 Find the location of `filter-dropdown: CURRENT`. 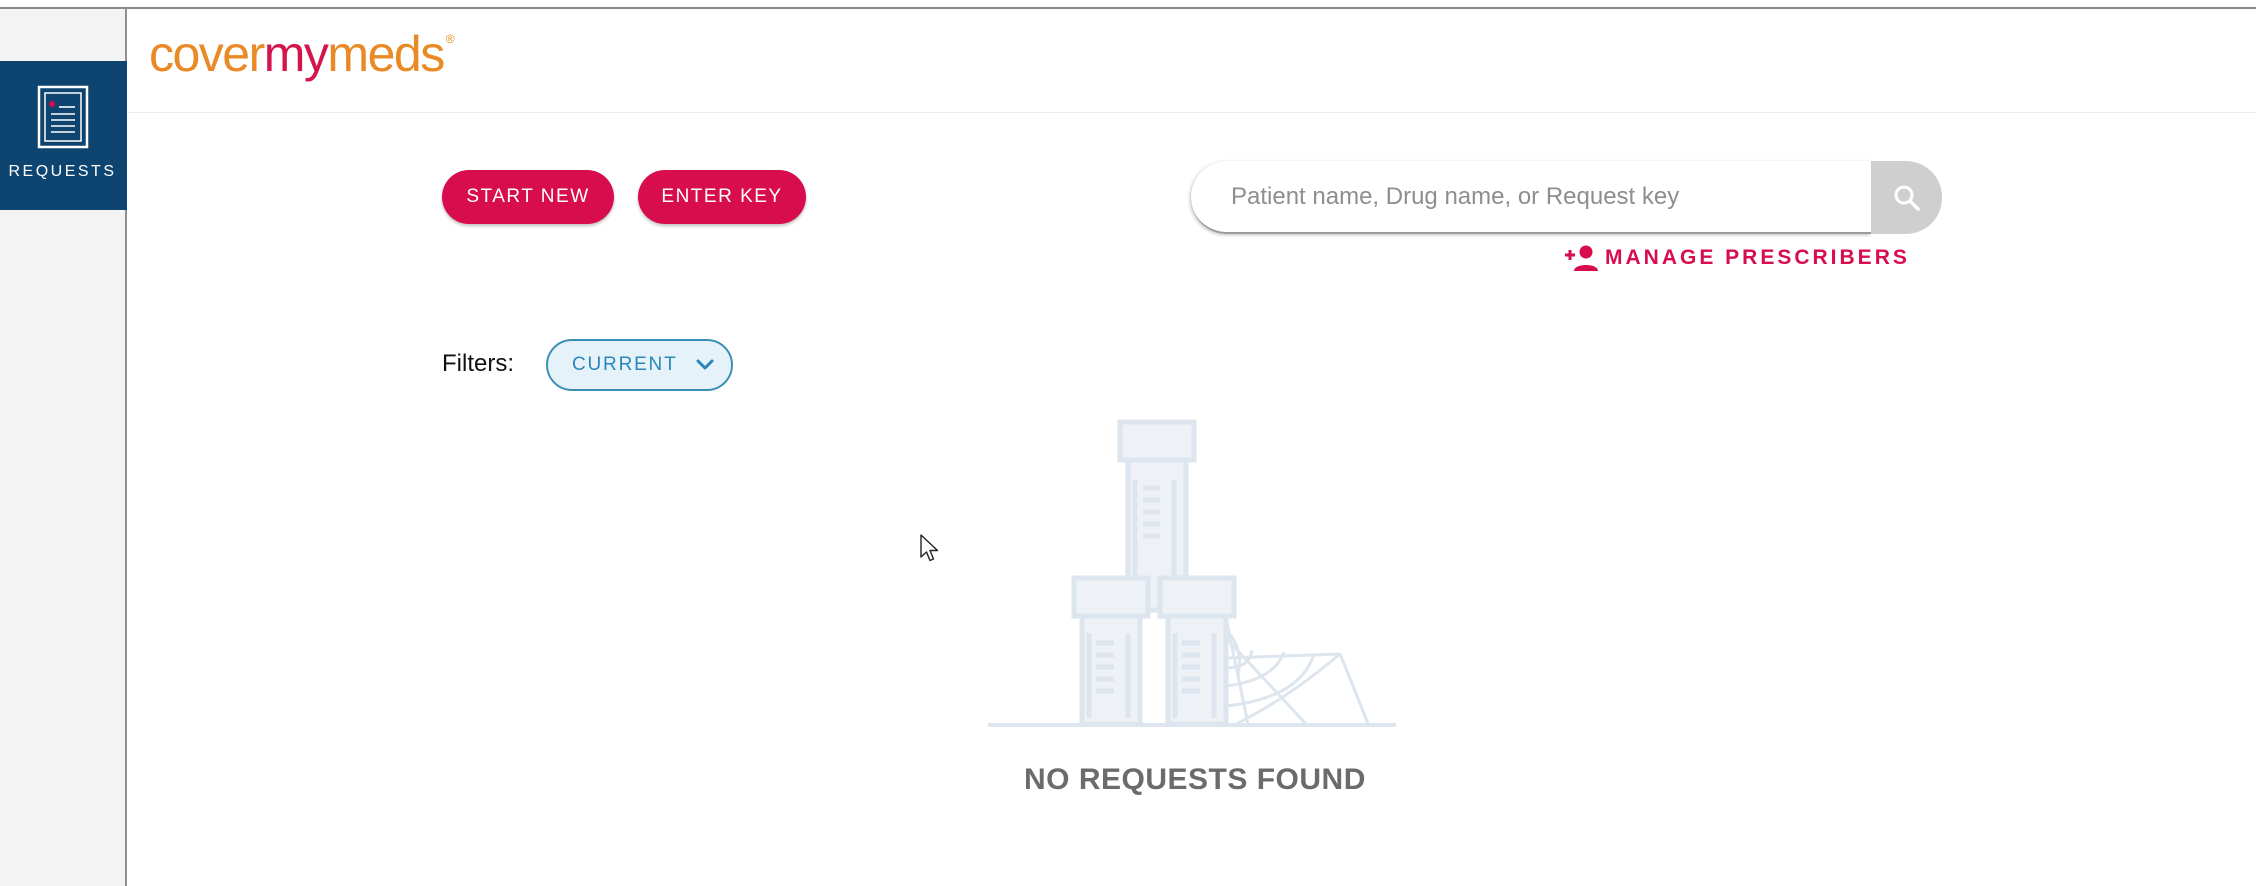

filter-dropdown: CURRENT is located at coordinates (639, 365).